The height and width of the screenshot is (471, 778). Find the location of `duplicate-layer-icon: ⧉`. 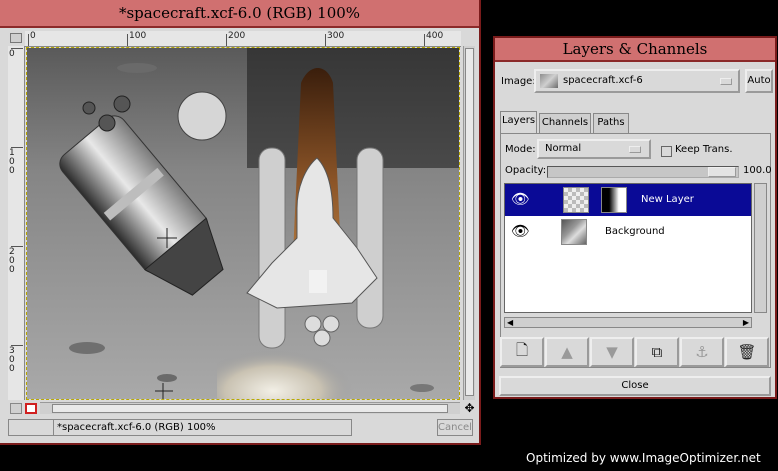

duplicate-layer-icon: ⧉ is located at coordinates (657, 352).